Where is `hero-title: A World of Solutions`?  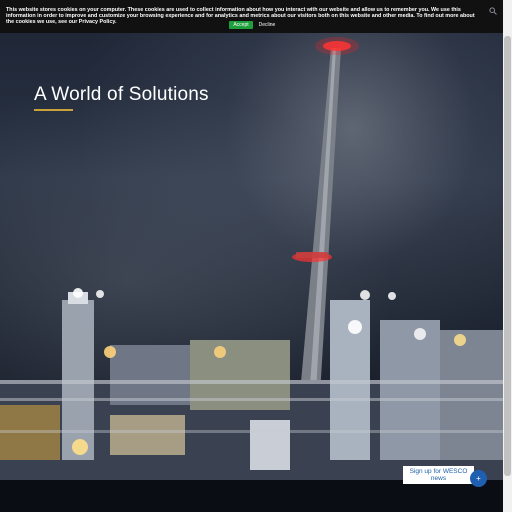 hero-title: A World of Solutions is located at coordinates (121, 94).